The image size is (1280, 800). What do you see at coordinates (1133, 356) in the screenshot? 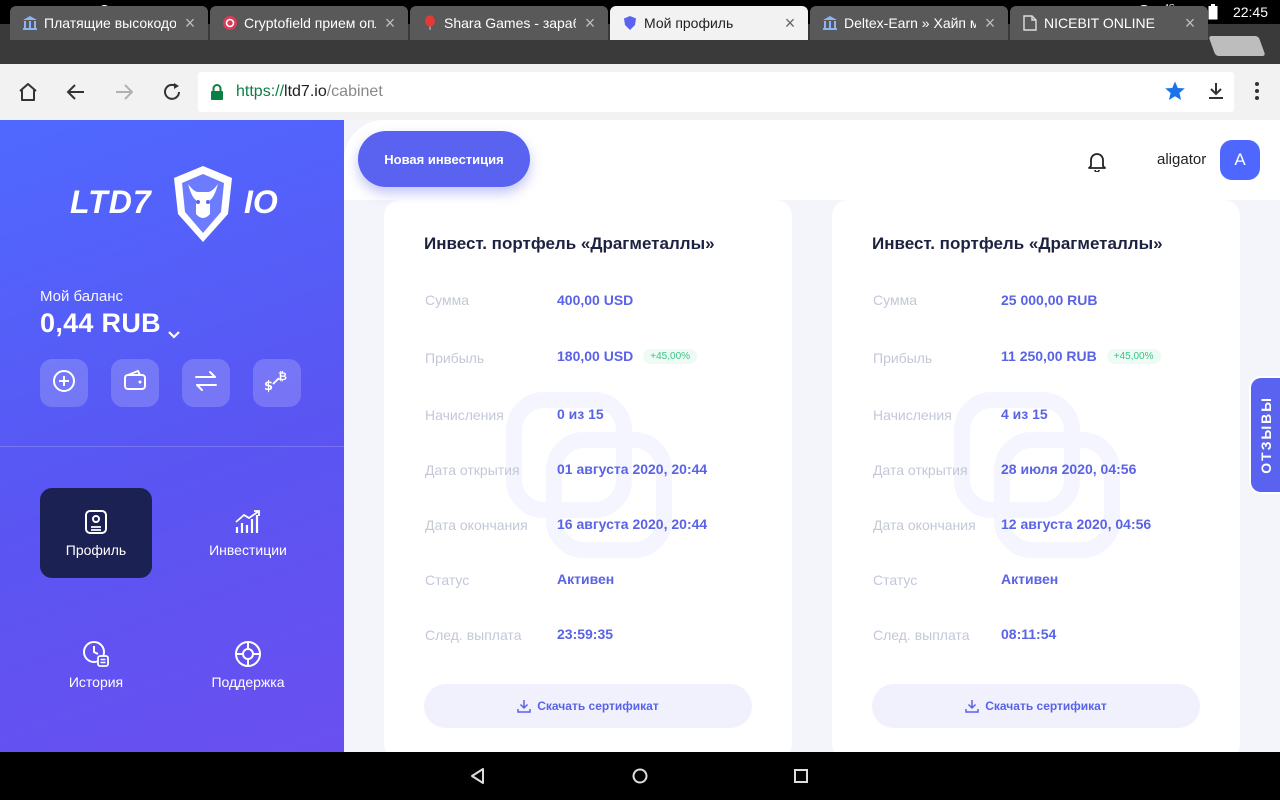
I see `profit-badge: +45,00%` at bounding box center [1133, 356].